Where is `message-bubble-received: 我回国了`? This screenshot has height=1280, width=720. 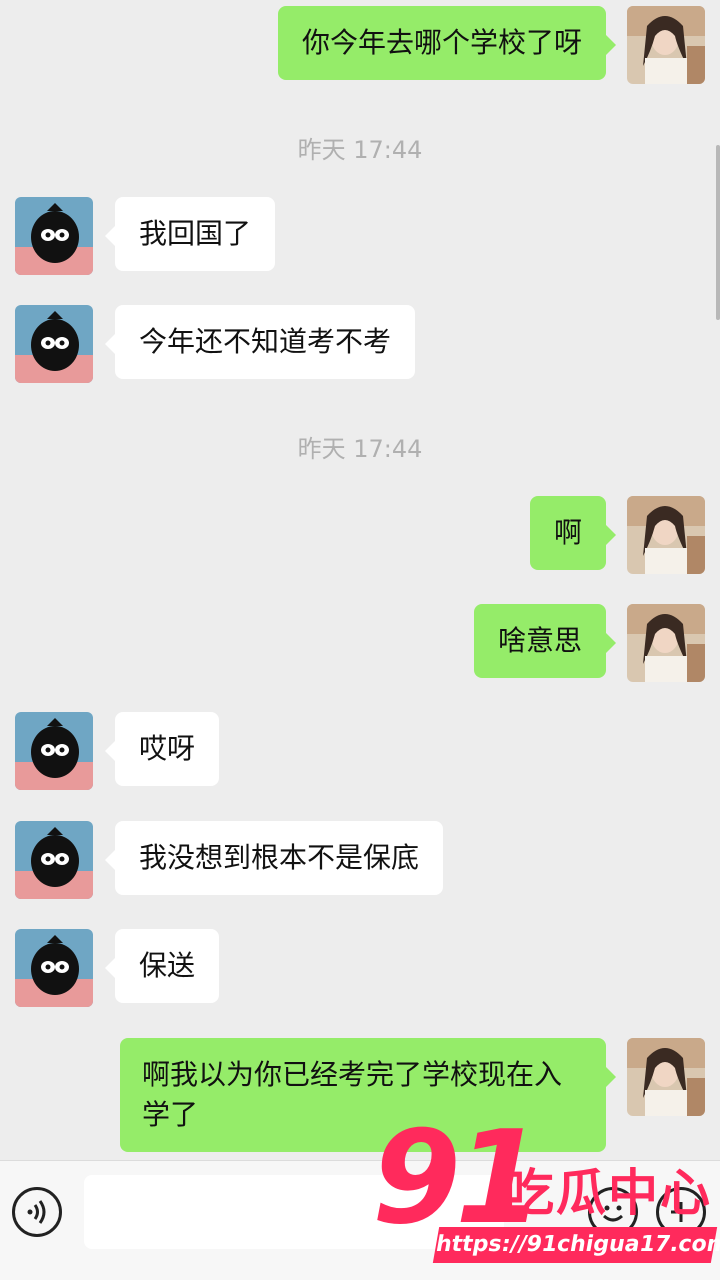
message-bubble-received: 我回国了 is located at coordinates (190, 234).